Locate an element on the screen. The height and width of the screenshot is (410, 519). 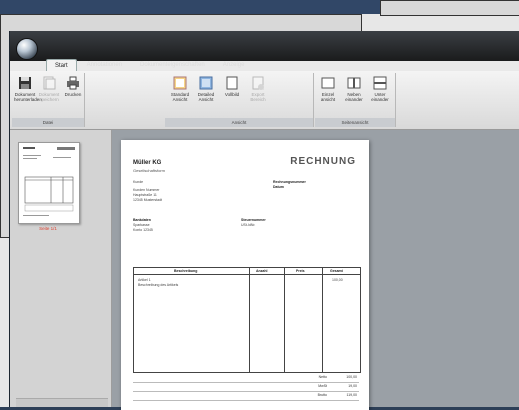
detail-view-label: Detailed Ansicht is located at coordinates (206, 97).